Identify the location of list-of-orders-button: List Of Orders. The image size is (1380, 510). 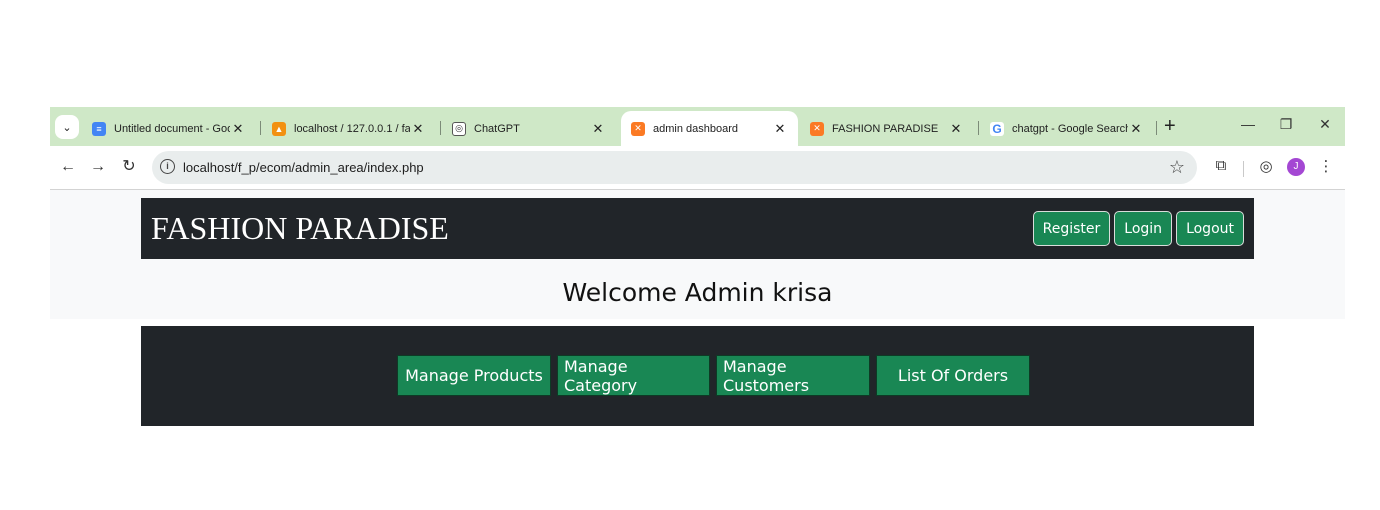
(953, 375).